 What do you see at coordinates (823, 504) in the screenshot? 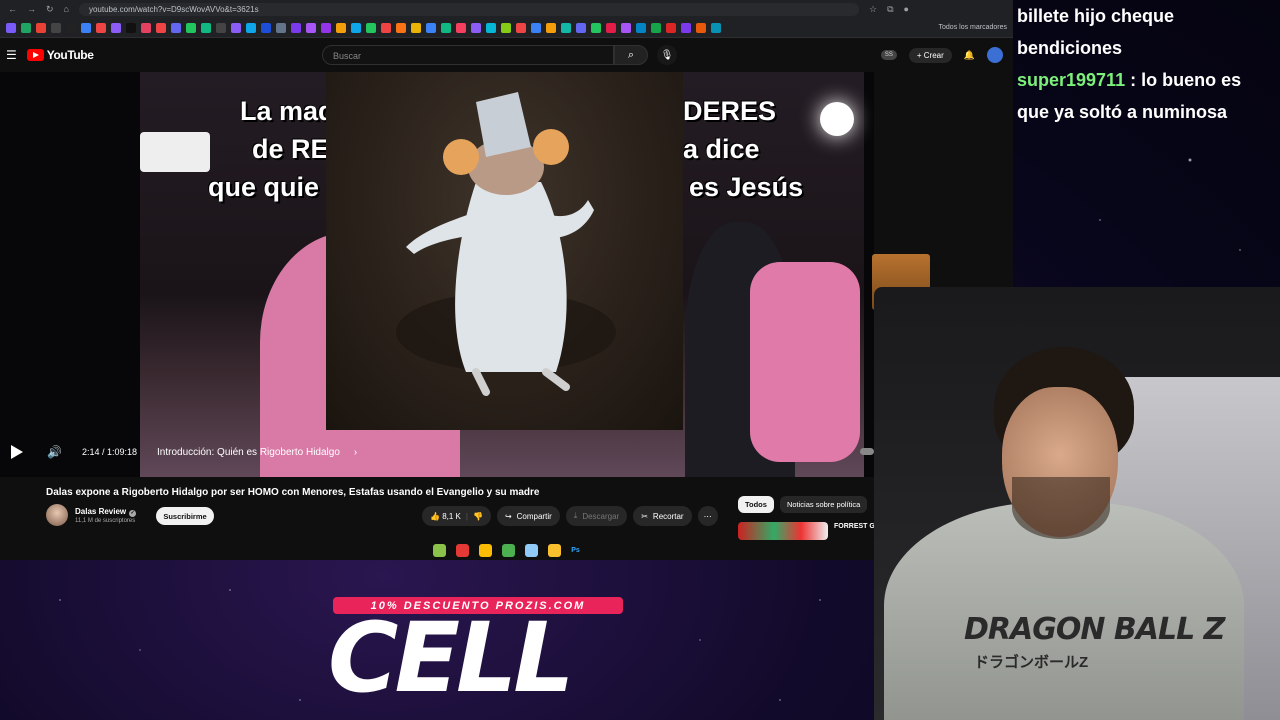
I see `chip-politics: Noticias sobre política` at bounding box center [823, 504].